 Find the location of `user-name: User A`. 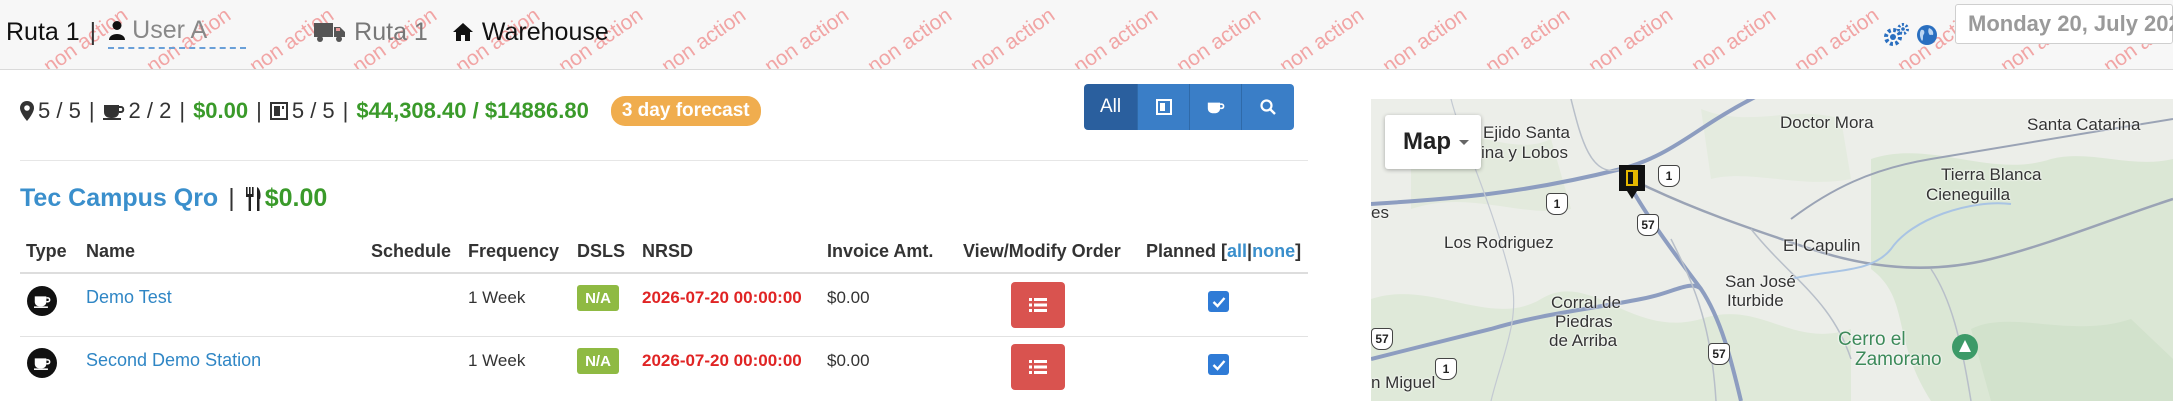

user-name: User A is located at coordinates (170, 29).